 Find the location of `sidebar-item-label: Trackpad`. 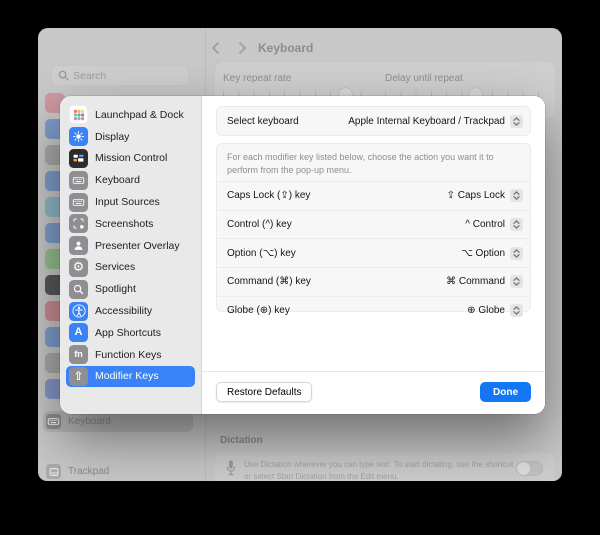

sidebar-item-label: Trackpad is located at coordinates (89, 471).